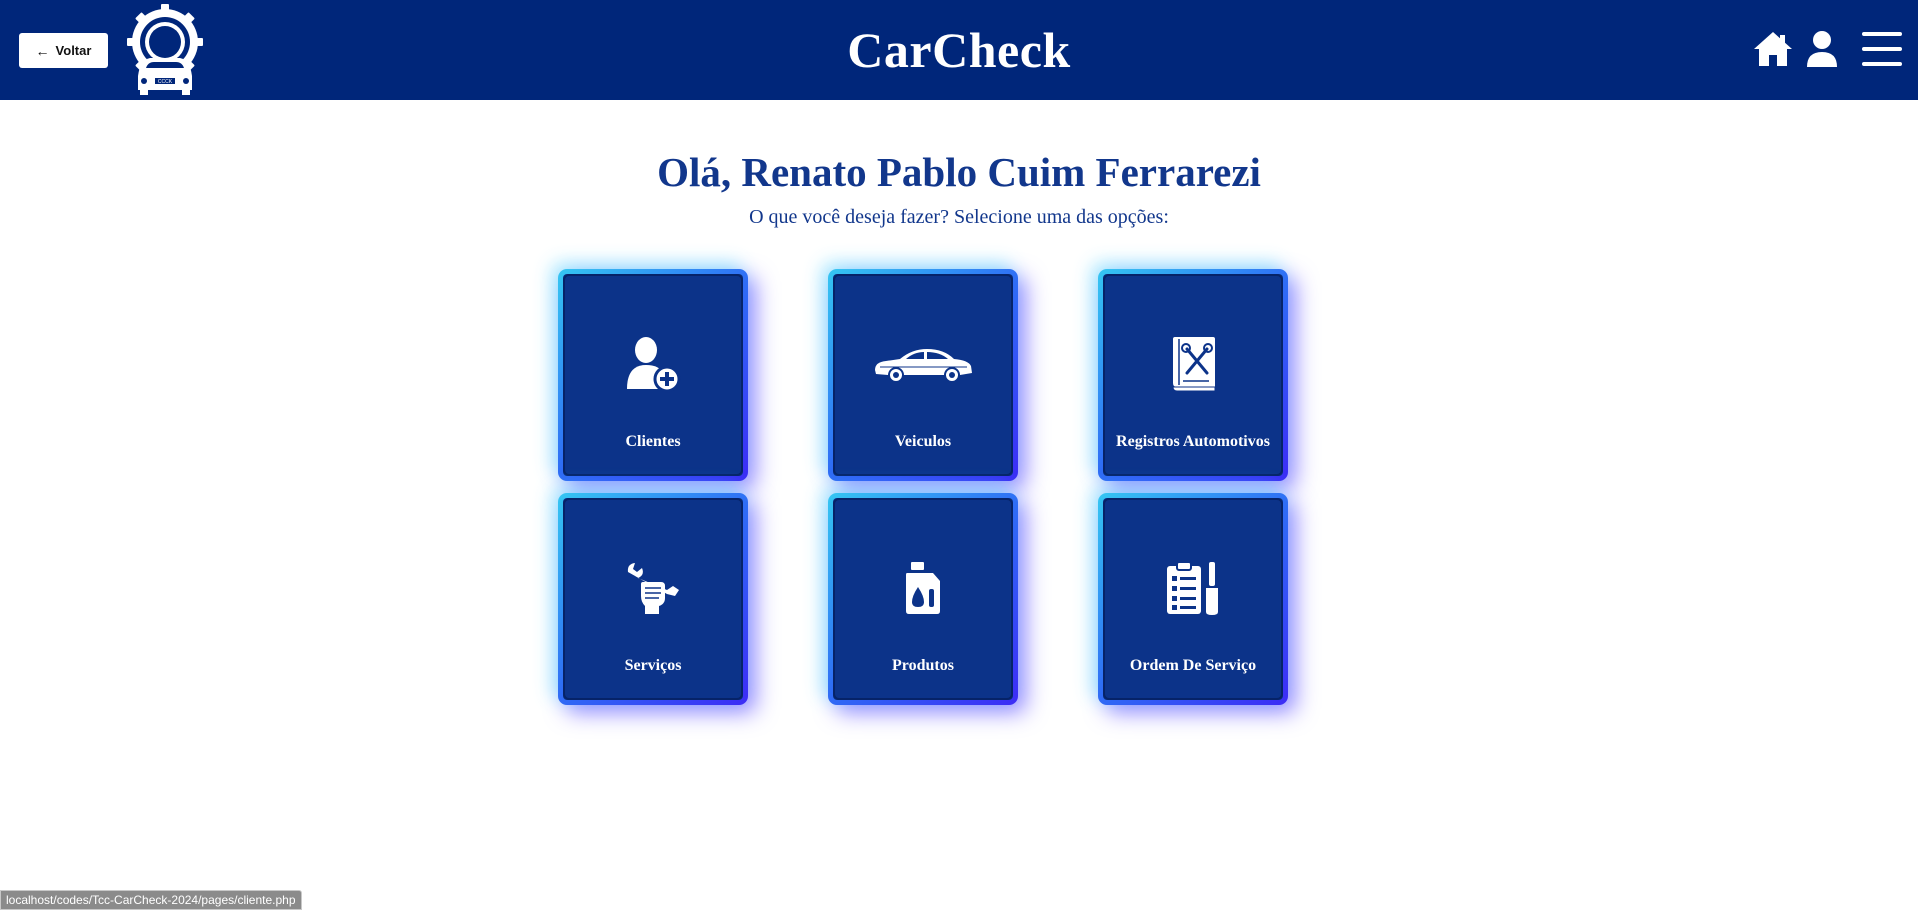 The width and height of the screenshot is (1918, 910). Describe the element at coordinates (1773, 49) in the screenshot. I see `home-icon` at that location.